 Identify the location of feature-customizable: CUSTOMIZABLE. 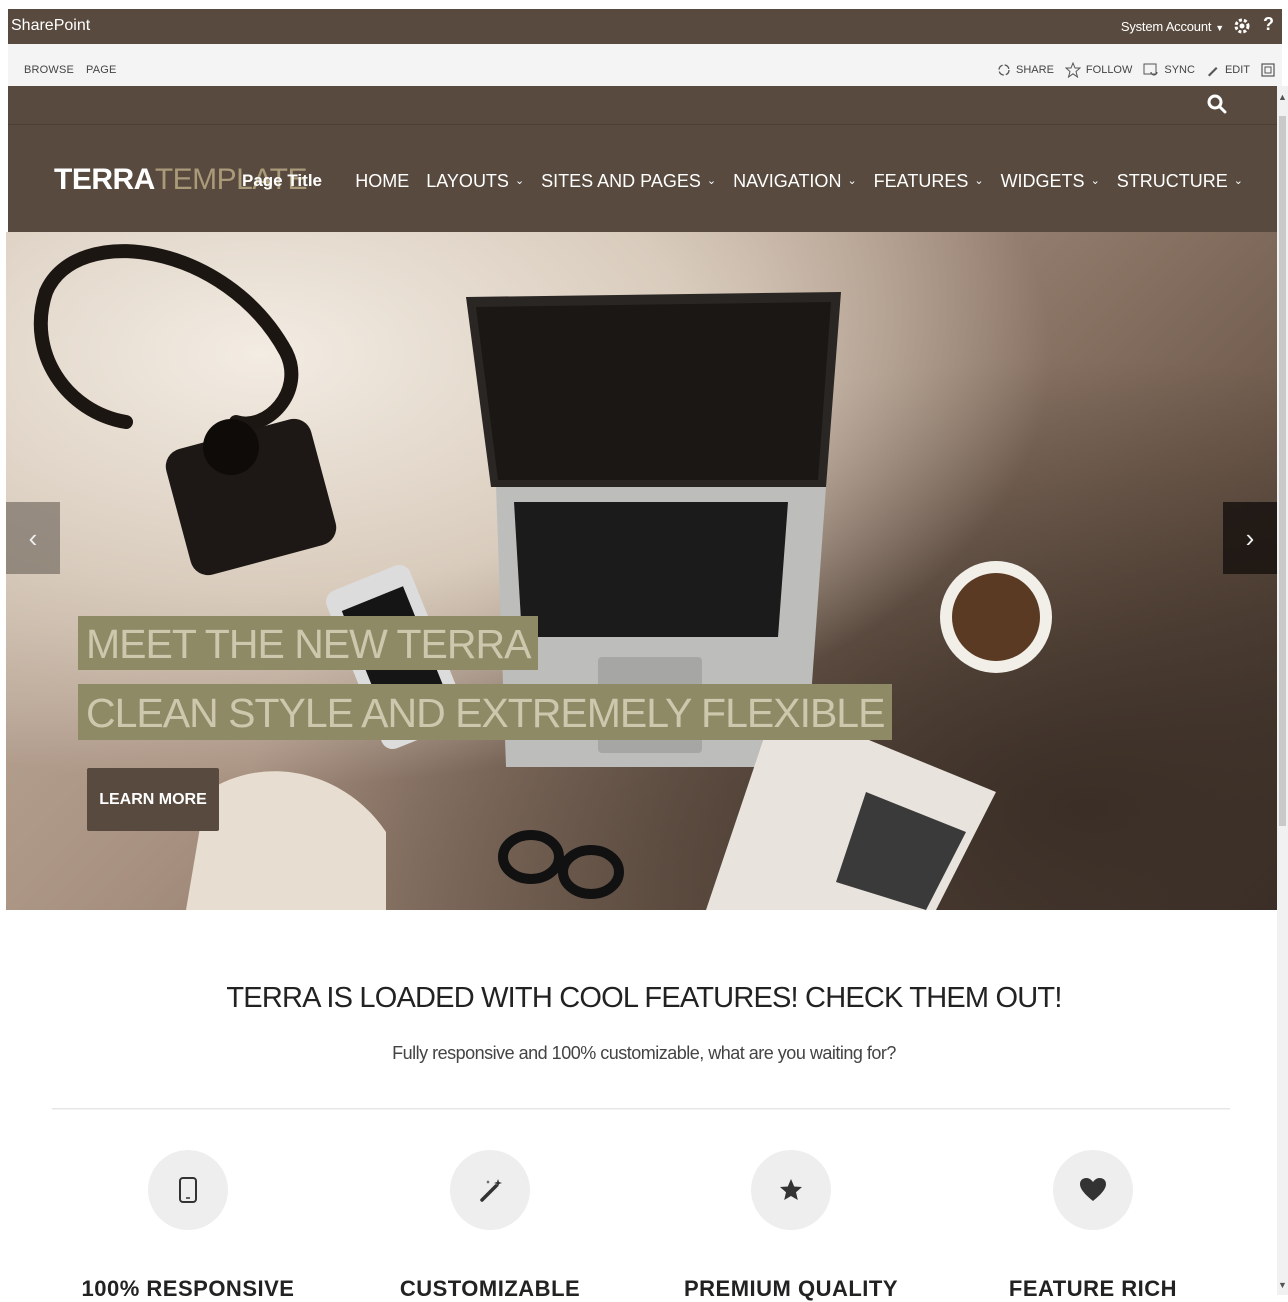
(490, 1226).